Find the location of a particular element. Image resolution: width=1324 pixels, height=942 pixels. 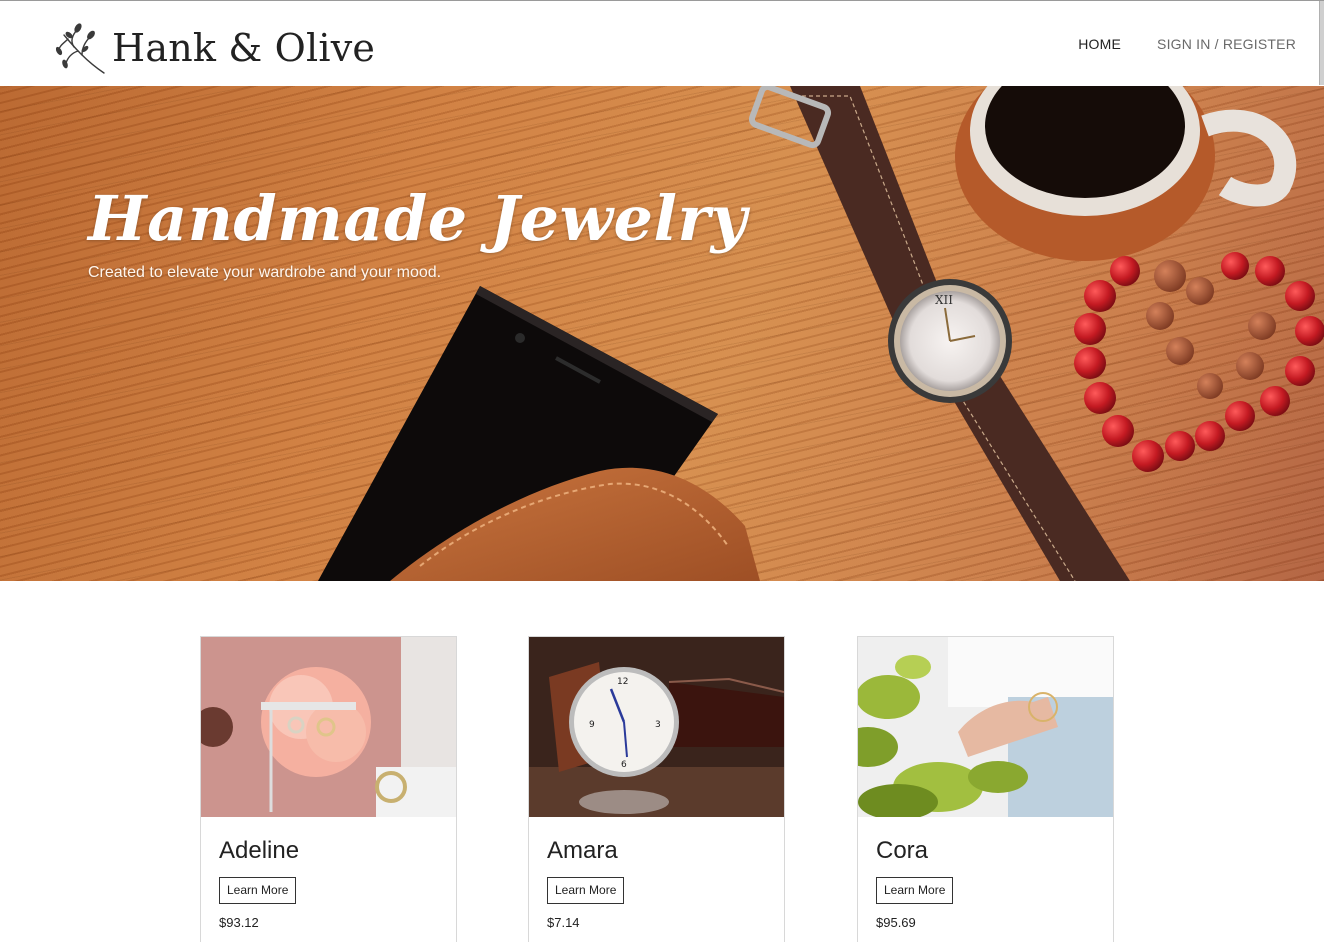

product-image-watch: 12 9 3 6 is located at coordinates (656, 727).